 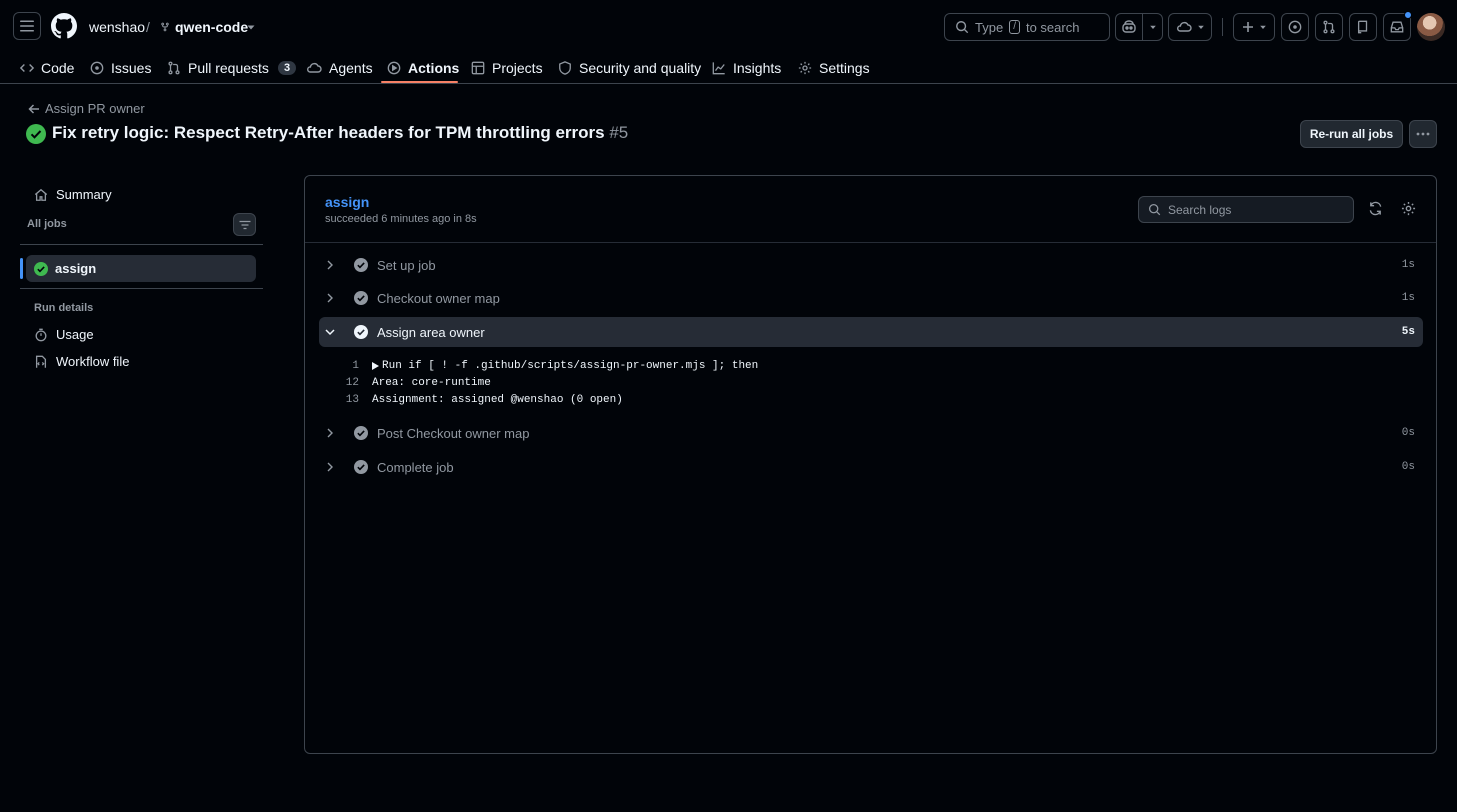 What do you see at coordinates (394, 68) in the screenshot?
I see `play-icon` at bounding box center [394, 68].